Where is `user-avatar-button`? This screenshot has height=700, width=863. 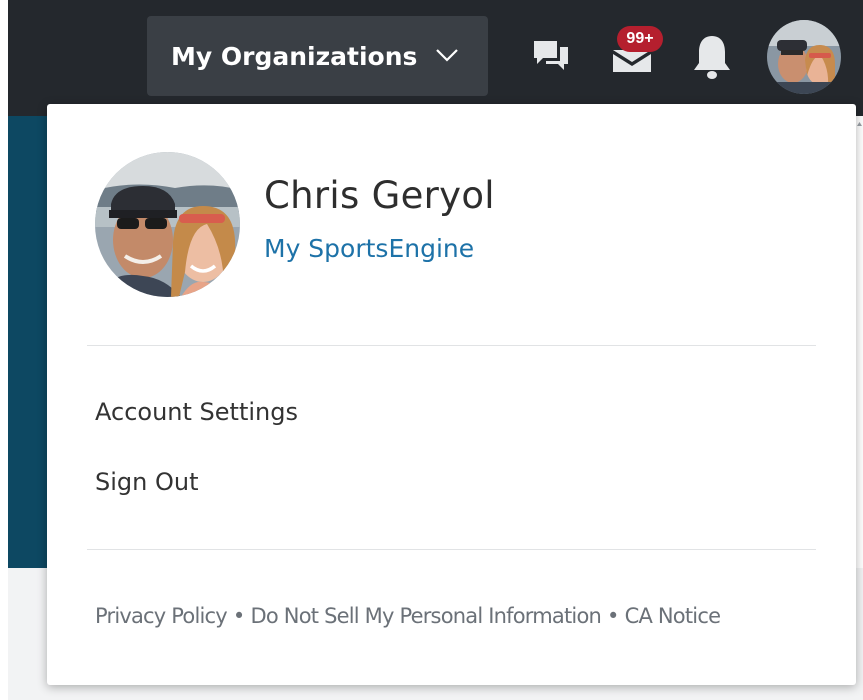 user-avatar-button is located at coordinates (804, 57).